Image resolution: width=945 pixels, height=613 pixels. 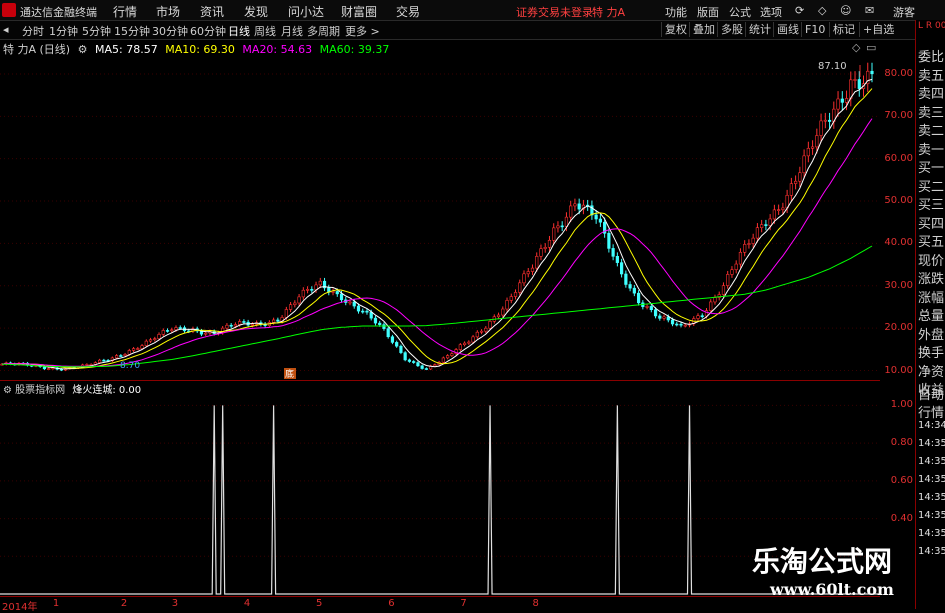 I want to click on tab-daily: 日线, so click(x=239, y=31).